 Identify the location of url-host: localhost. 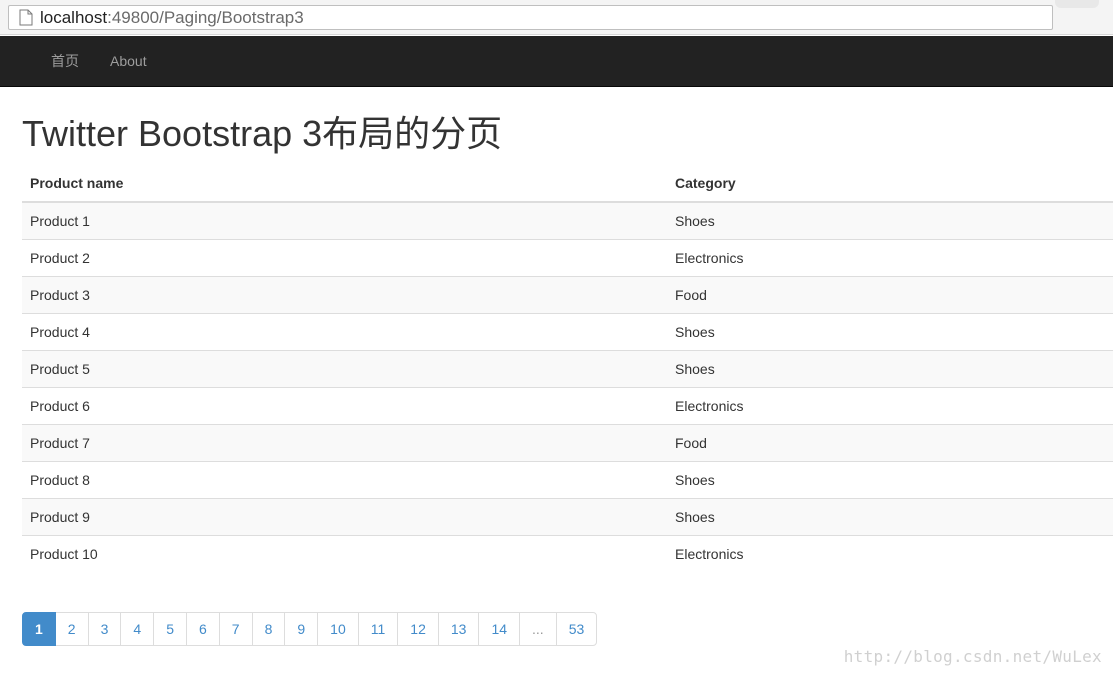
(74, 17).